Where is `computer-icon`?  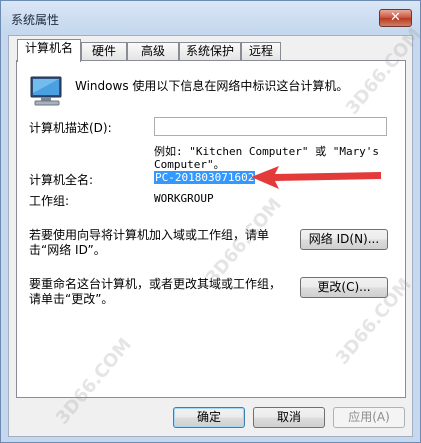 computer-icon is located at coordinates (46, 91).